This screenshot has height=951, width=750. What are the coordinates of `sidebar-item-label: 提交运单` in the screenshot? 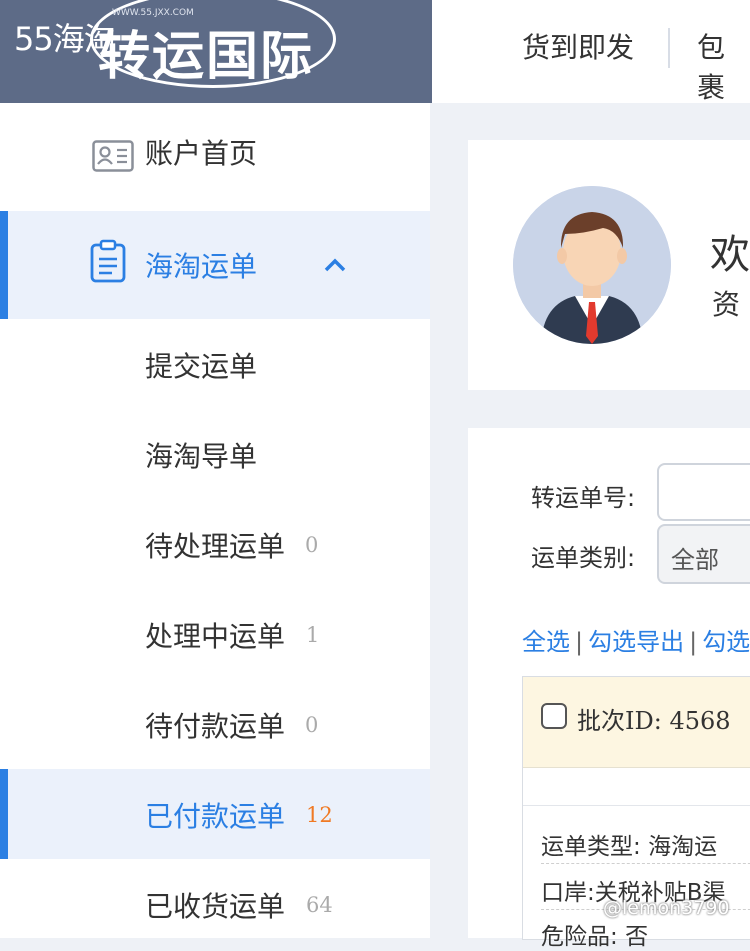 It's located at (201, 366).